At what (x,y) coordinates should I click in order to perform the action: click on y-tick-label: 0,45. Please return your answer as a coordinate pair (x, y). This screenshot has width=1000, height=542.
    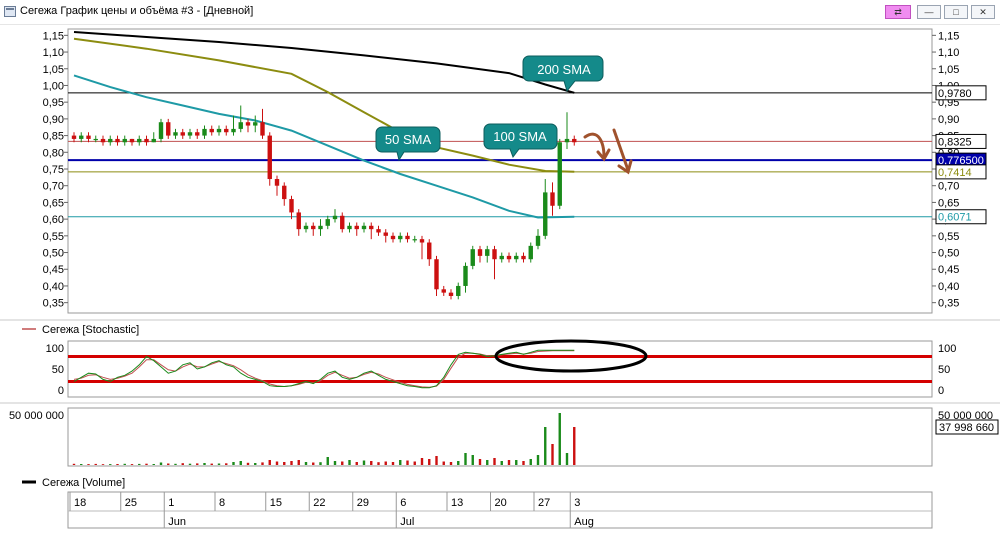
    Looking at the image, I should click on (53, 270).